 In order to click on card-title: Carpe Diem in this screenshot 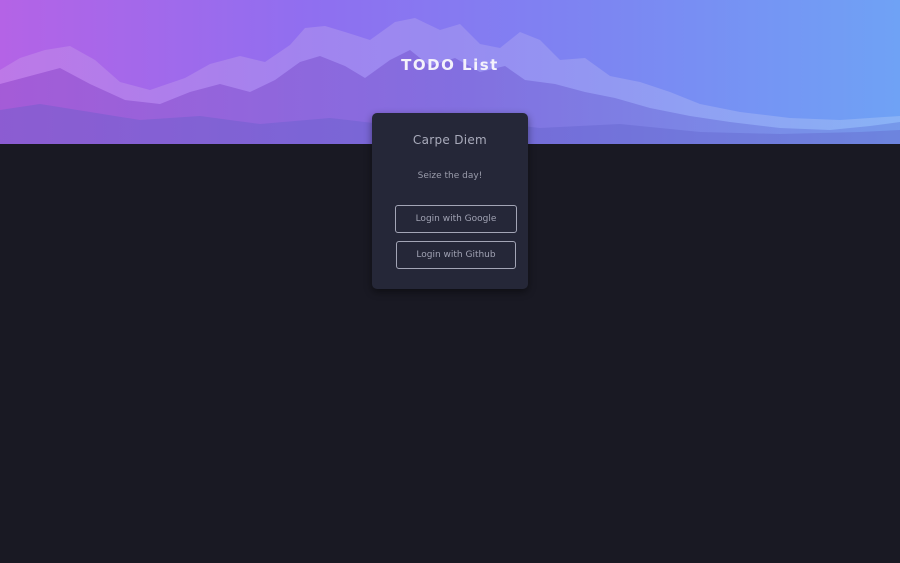, I will do `click(450, 140)`.